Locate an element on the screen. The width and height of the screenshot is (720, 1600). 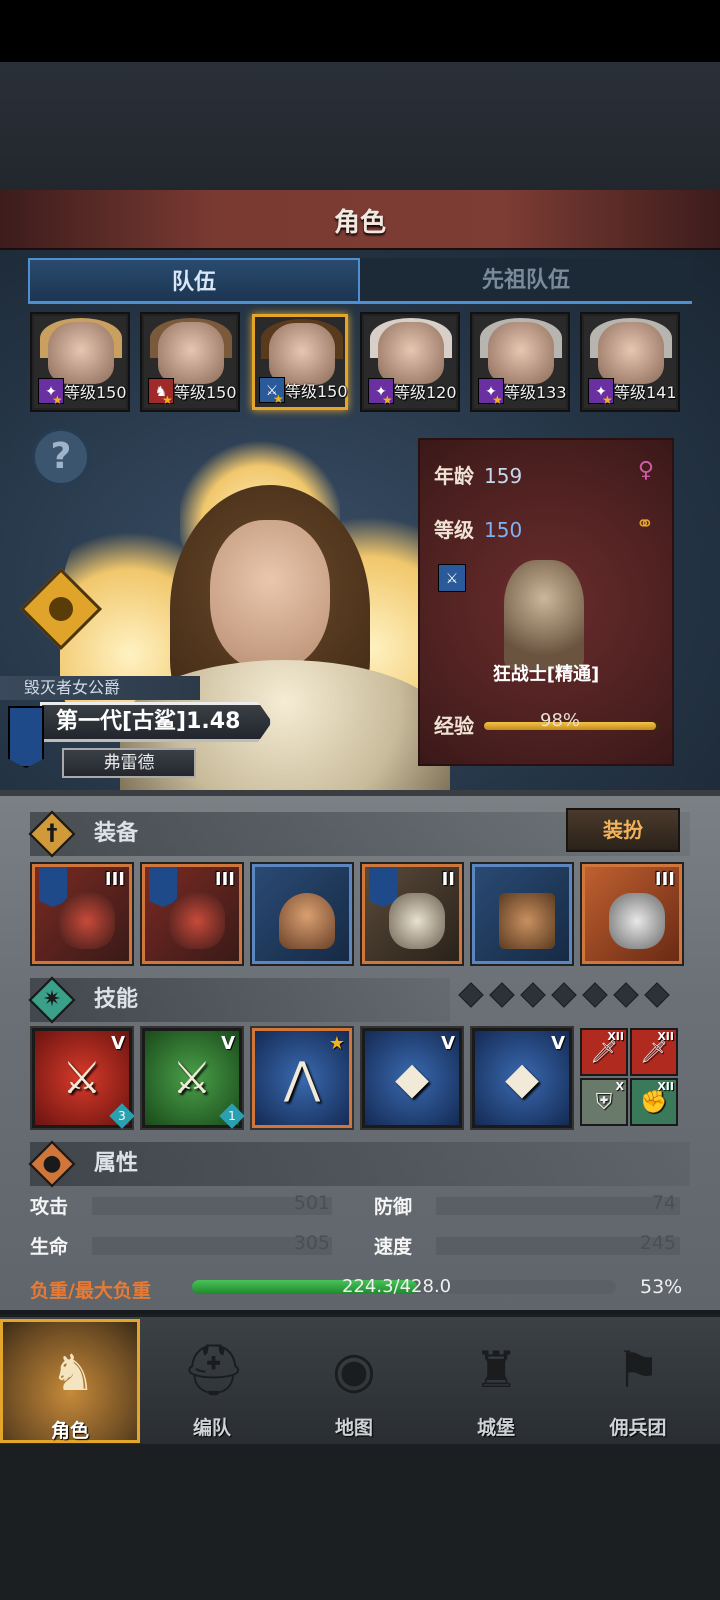
skill-slot-4: ◆ V is located at coordinates (412, 1078).